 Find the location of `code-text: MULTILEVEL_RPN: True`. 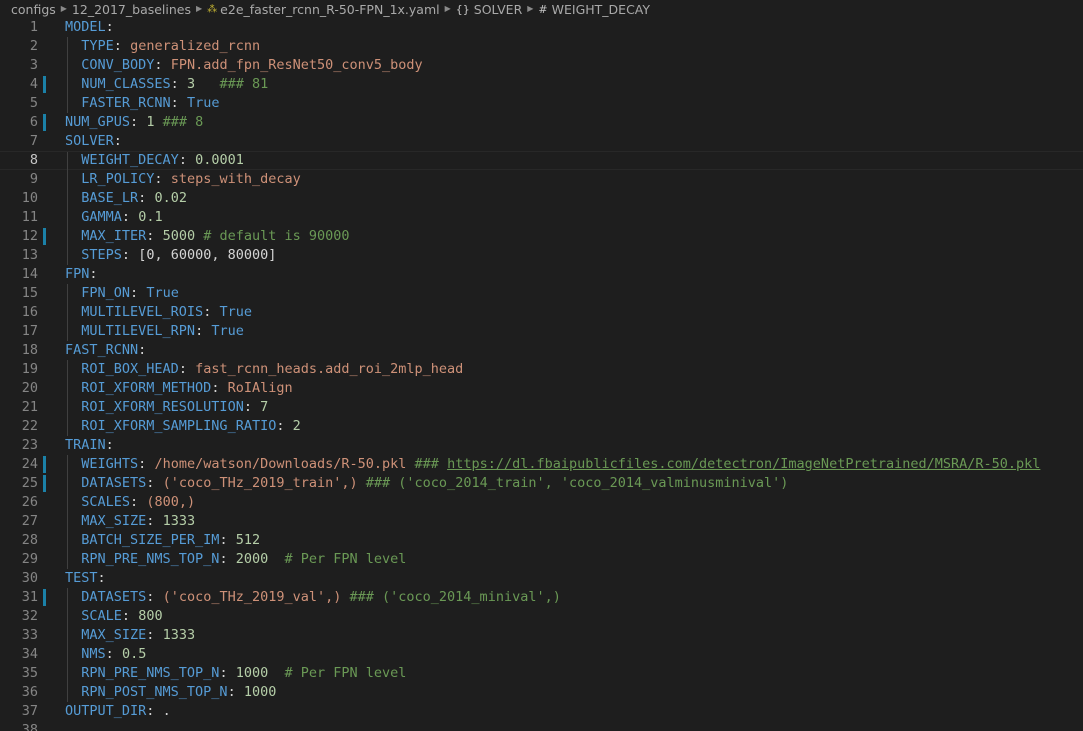

code-text: MULTILEVEL_RPN: True is located at coordinates (154, 331).